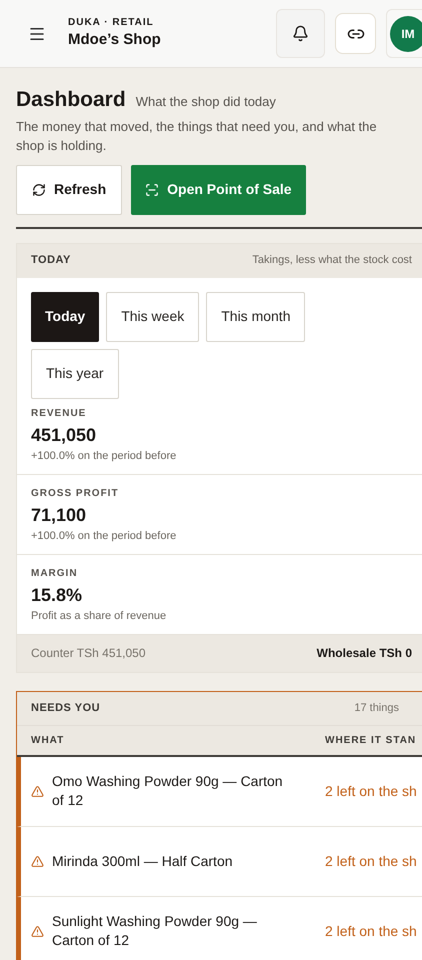  Describe the element at coordinates (75, 373) in the screenshot. I see `period-tab: This year` at that location.